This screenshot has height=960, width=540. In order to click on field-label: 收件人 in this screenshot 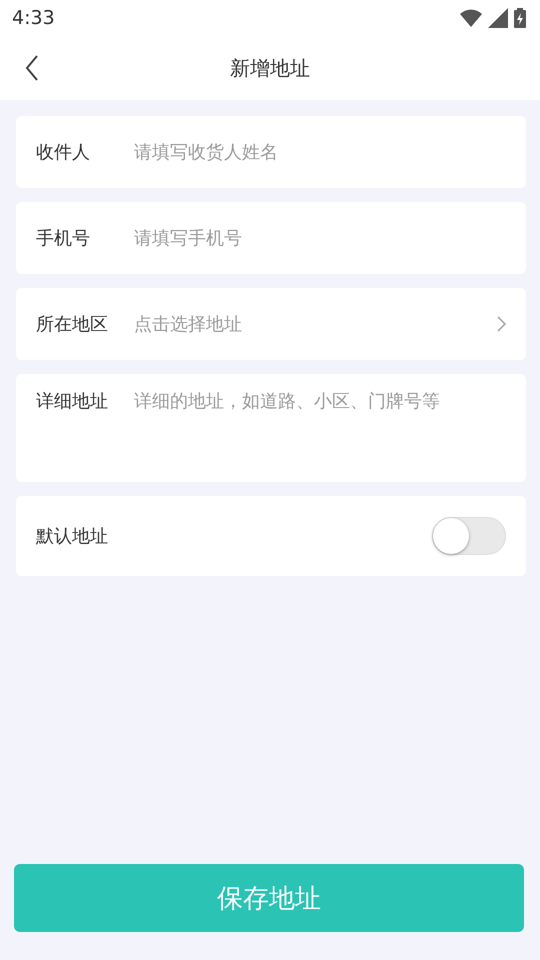, I will do `click(63, 152)`.